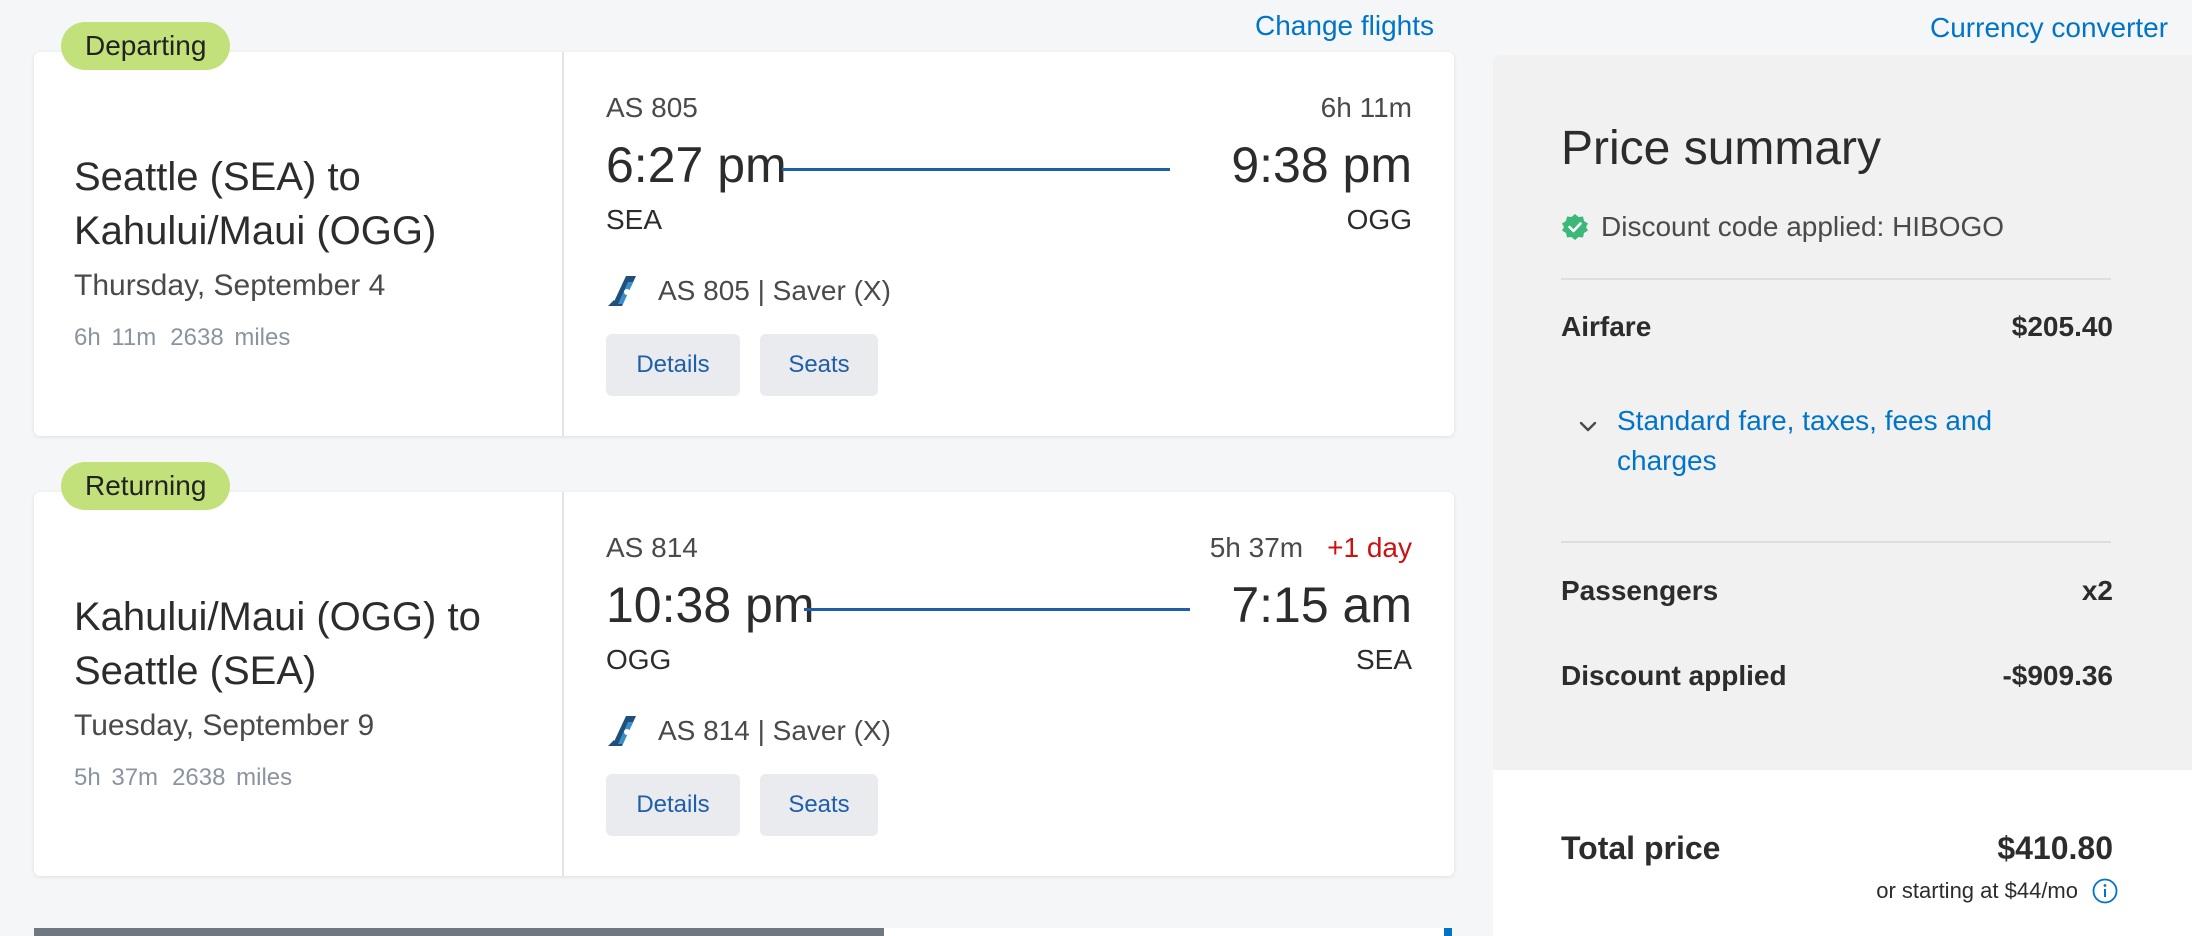 The image size is (2192, 936). I want to click on departing-details-button: Details, so click(673, 365).